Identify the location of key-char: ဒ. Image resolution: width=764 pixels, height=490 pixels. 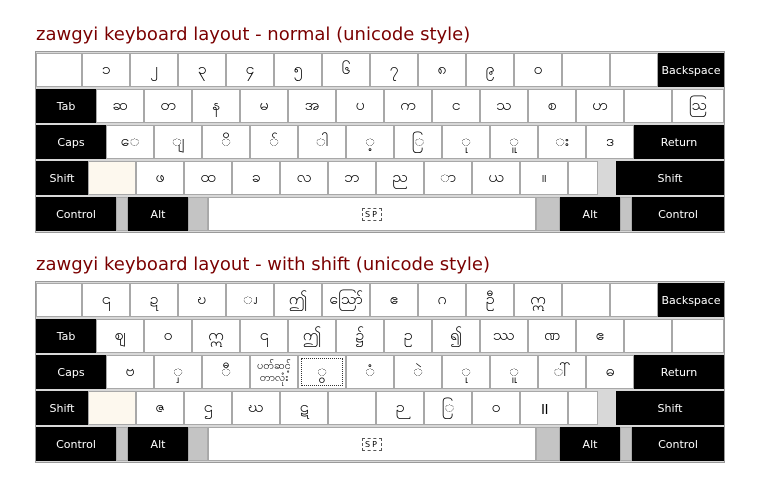
(610, 142).